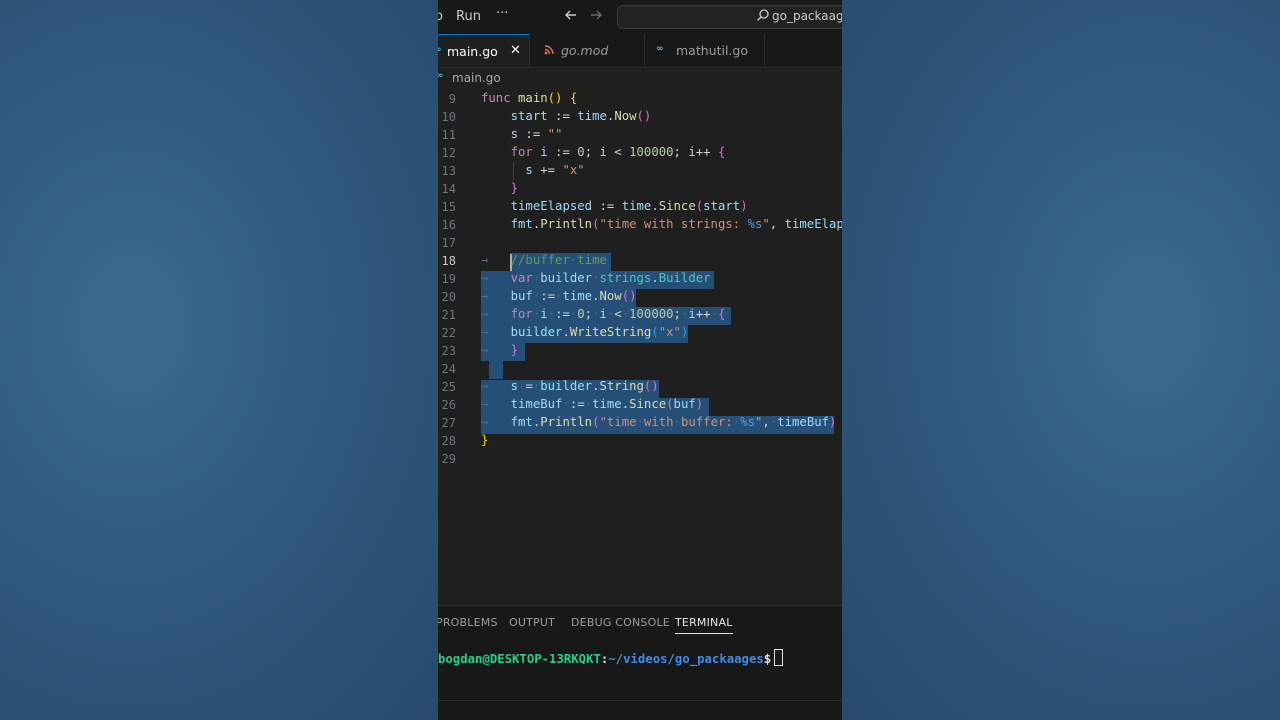 The height and width of the screenshot is (720, 1280). I want to click on tab-output: OUTPUT, so click(532, 622).